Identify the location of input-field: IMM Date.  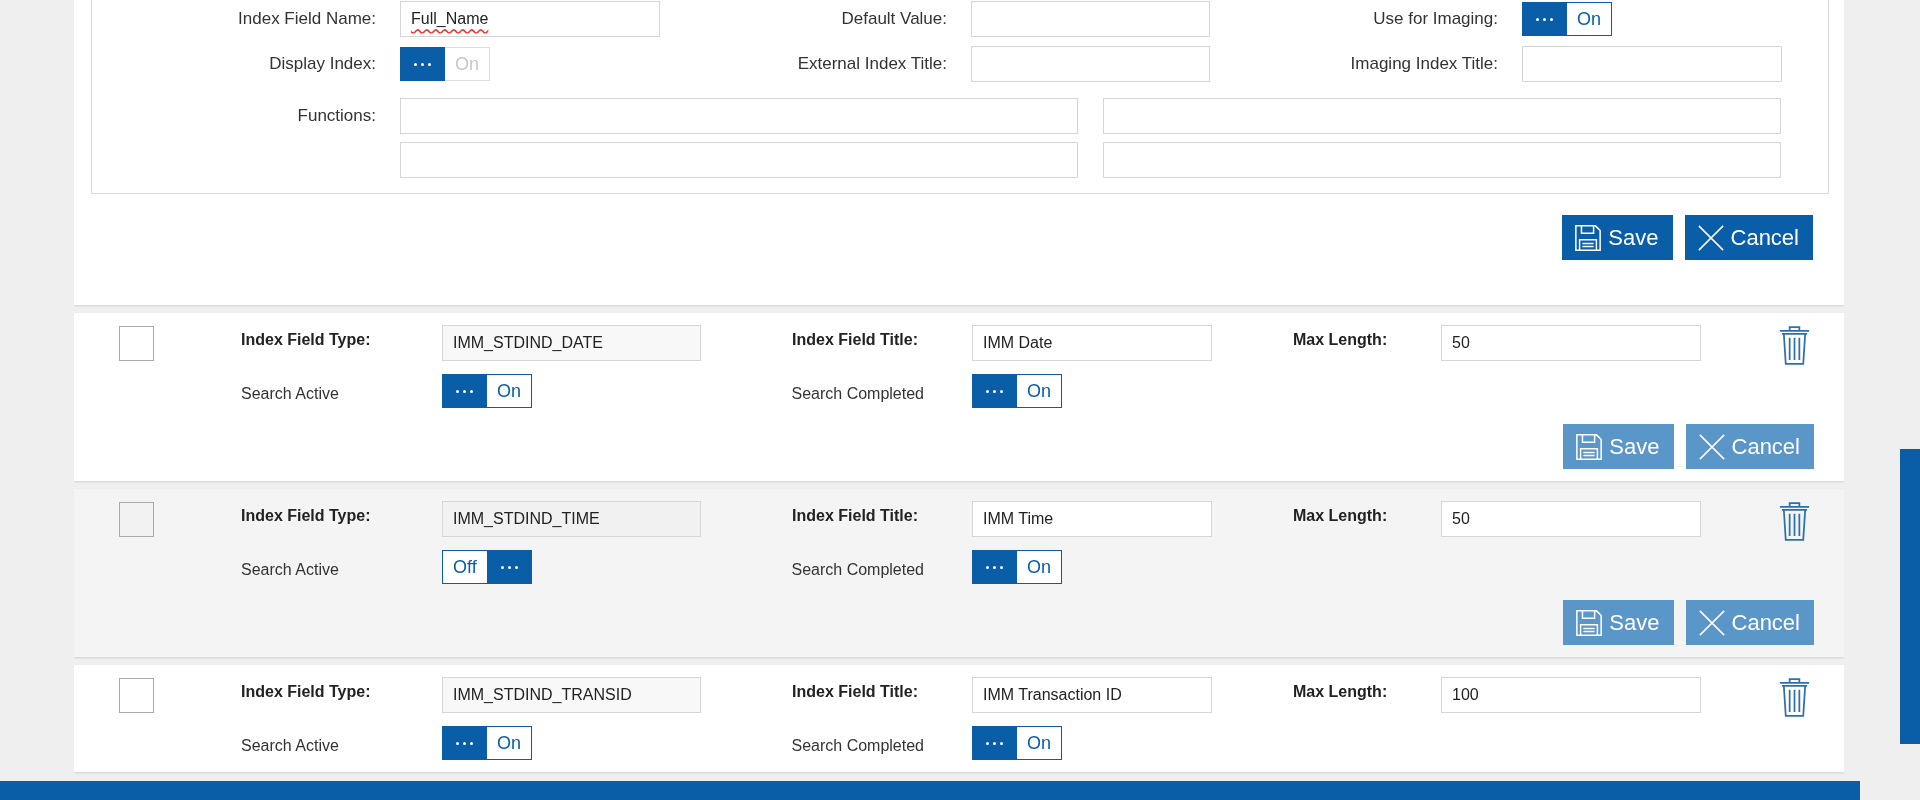
(1092, 343).